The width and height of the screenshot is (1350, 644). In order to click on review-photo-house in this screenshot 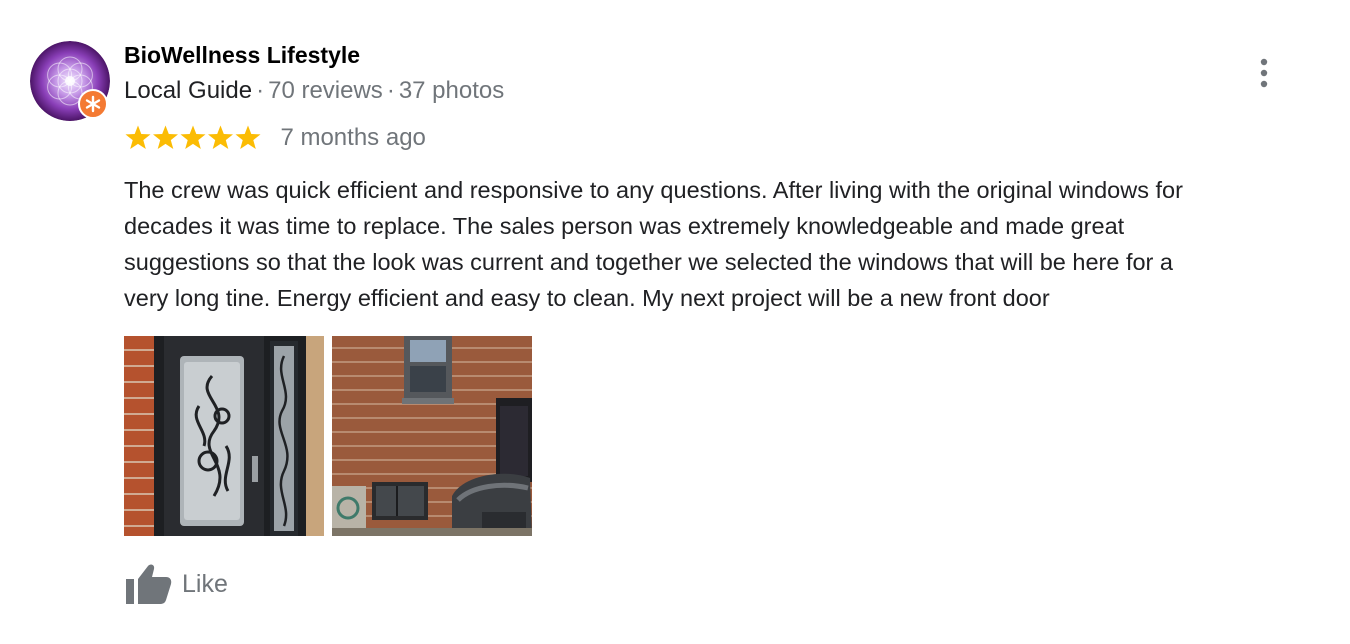, I will do `click(432, 436)`.